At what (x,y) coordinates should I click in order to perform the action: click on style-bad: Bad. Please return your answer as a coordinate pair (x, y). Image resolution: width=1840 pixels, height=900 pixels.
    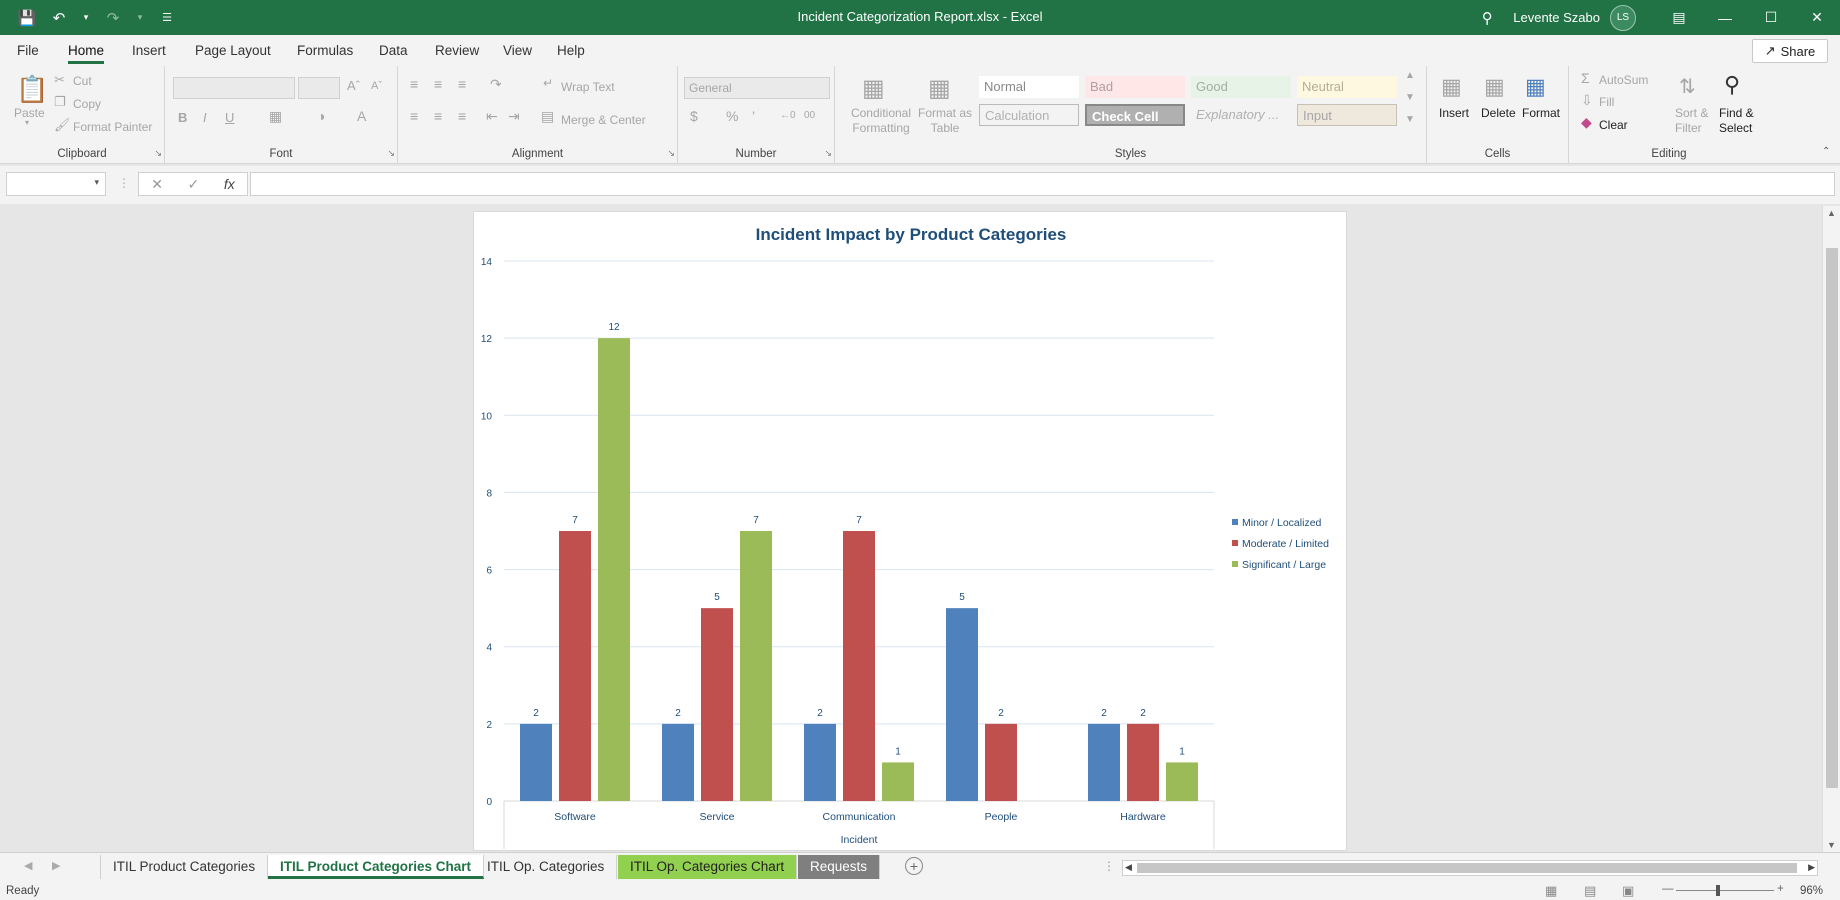
    Looking at the image, I should click on (1135, 87).